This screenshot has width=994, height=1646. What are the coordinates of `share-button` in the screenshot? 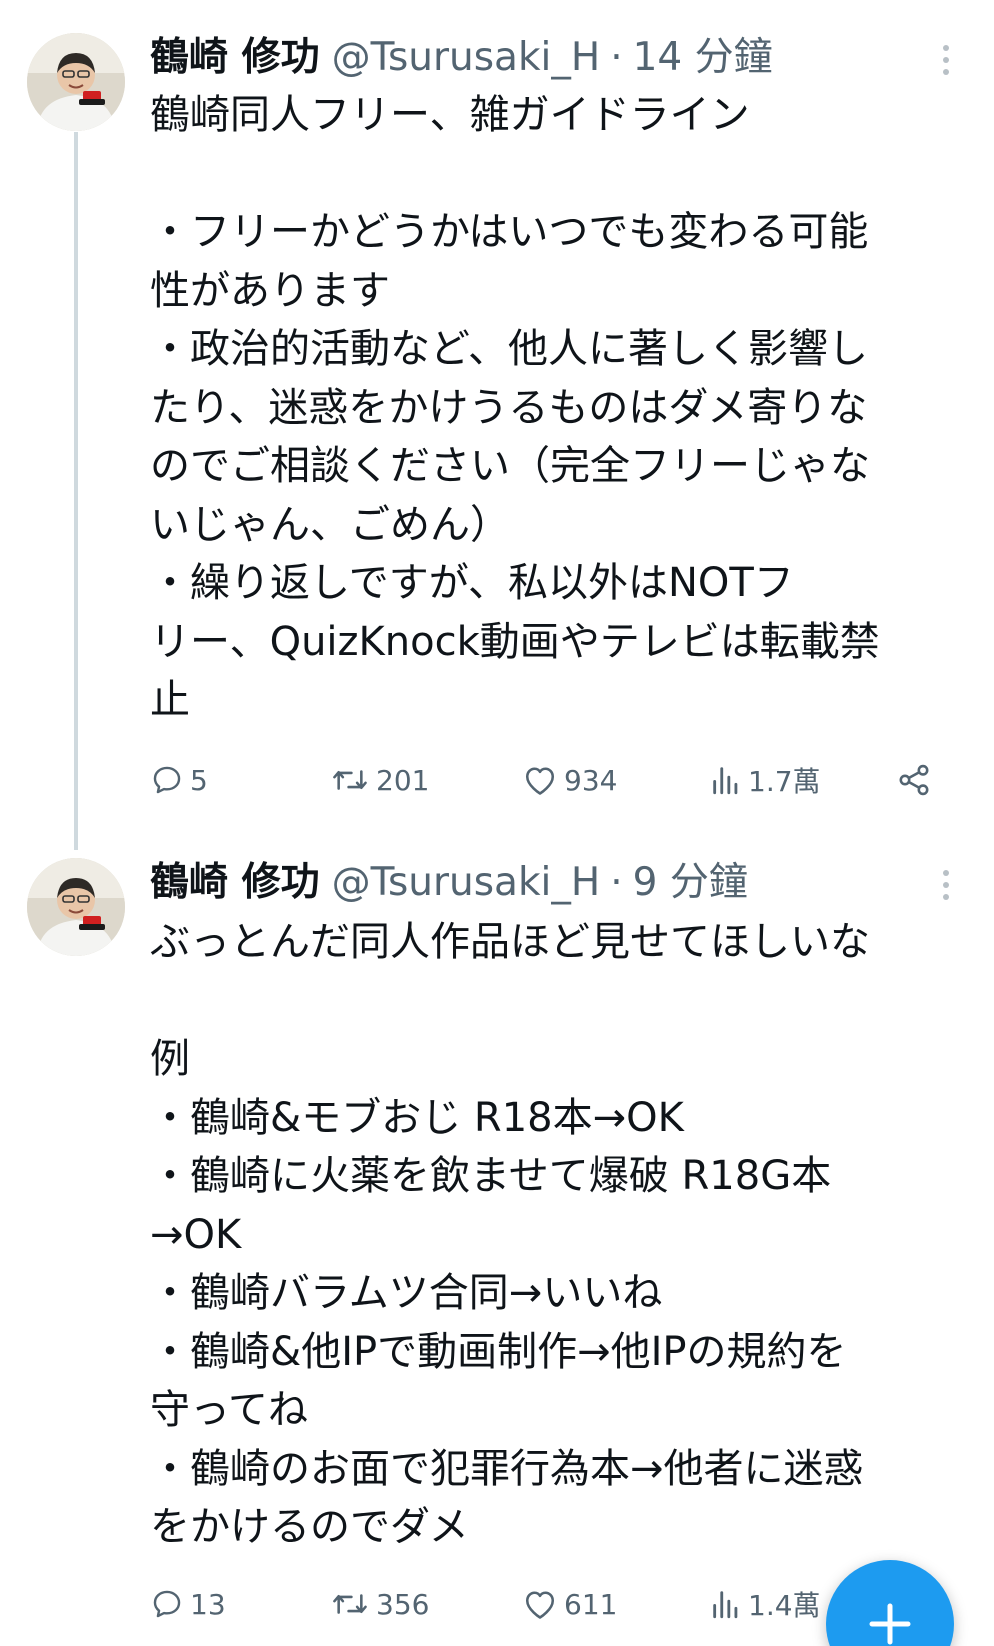 It's located at (914, 780).